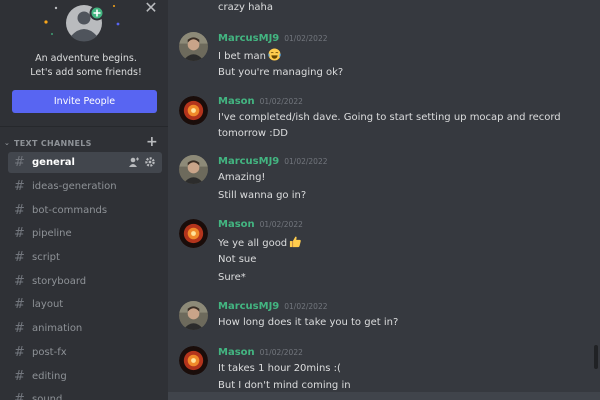  Describe the element at coordinates (57, 328) in the screenshot. I see `channel-label: animation` at that location.